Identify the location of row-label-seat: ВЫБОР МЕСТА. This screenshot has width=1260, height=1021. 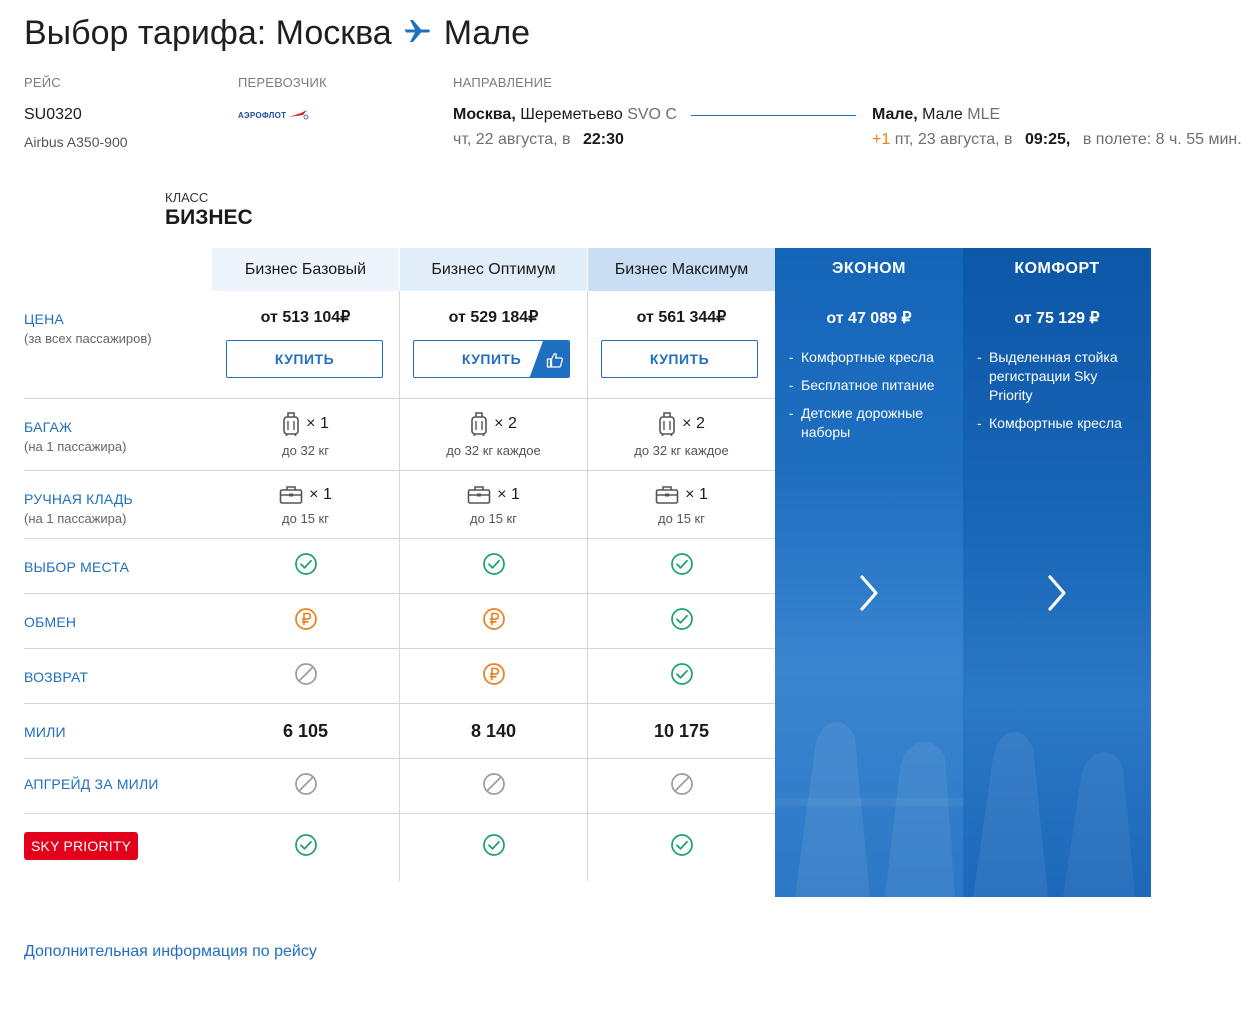
(77, 567).